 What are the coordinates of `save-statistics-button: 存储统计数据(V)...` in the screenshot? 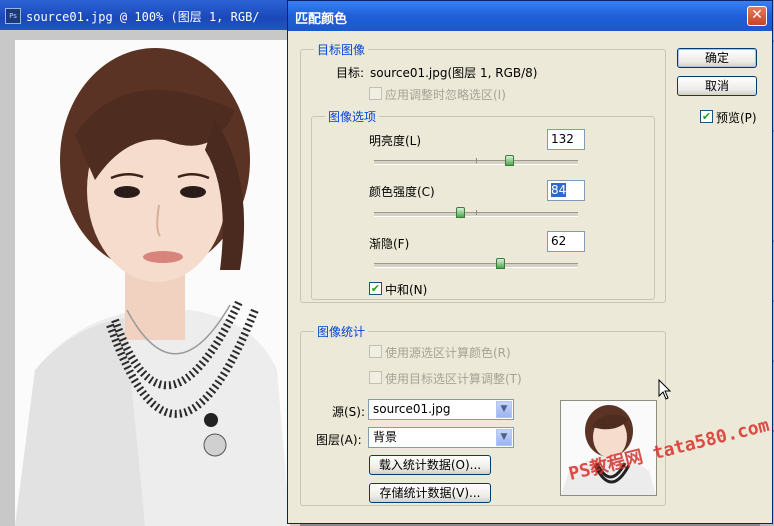 It's located at (430, 493).